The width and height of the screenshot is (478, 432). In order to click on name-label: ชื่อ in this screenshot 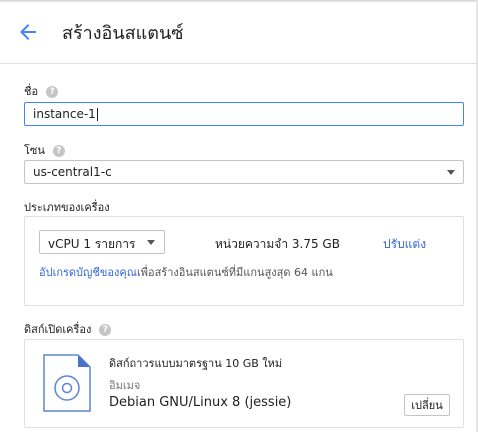, I will do `click(31, 91)`.